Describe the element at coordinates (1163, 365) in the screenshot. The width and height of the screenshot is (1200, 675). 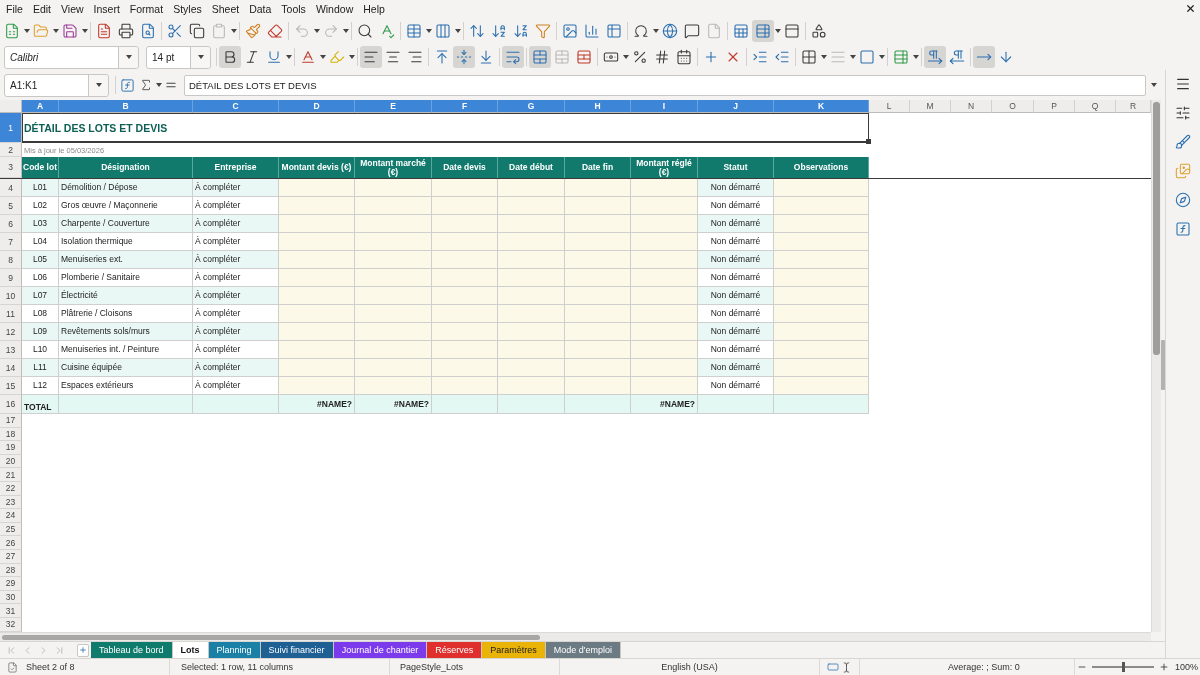
I see `sidebar-collapse-handle` at that location.